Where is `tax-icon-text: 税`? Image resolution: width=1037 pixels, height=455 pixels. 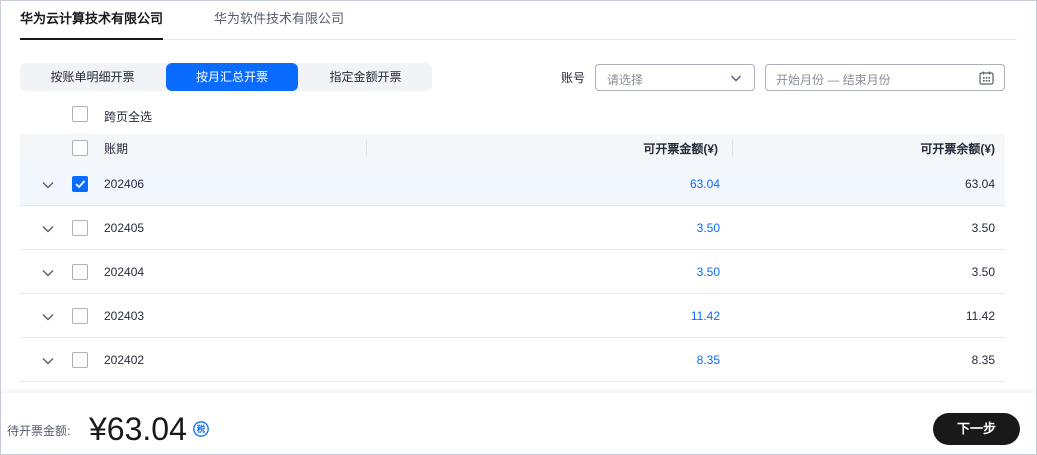
tax-icon-text: 税 is located at coordinates (201, 429).